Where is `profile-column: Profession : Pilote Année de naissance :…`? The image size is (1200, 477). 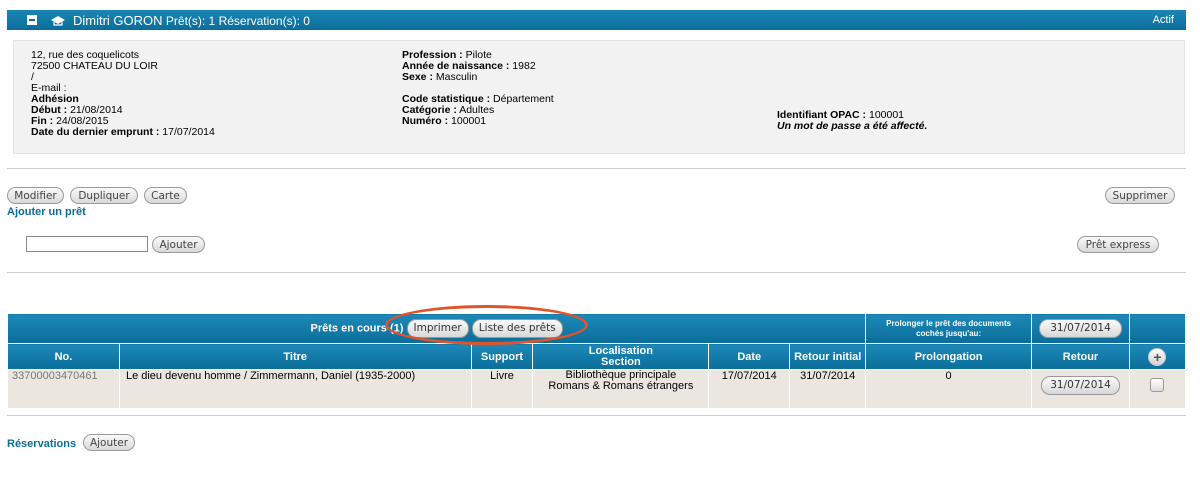 profile-column: Profession : Pilote Année de naissance :… is located at coordinates (478, 88).